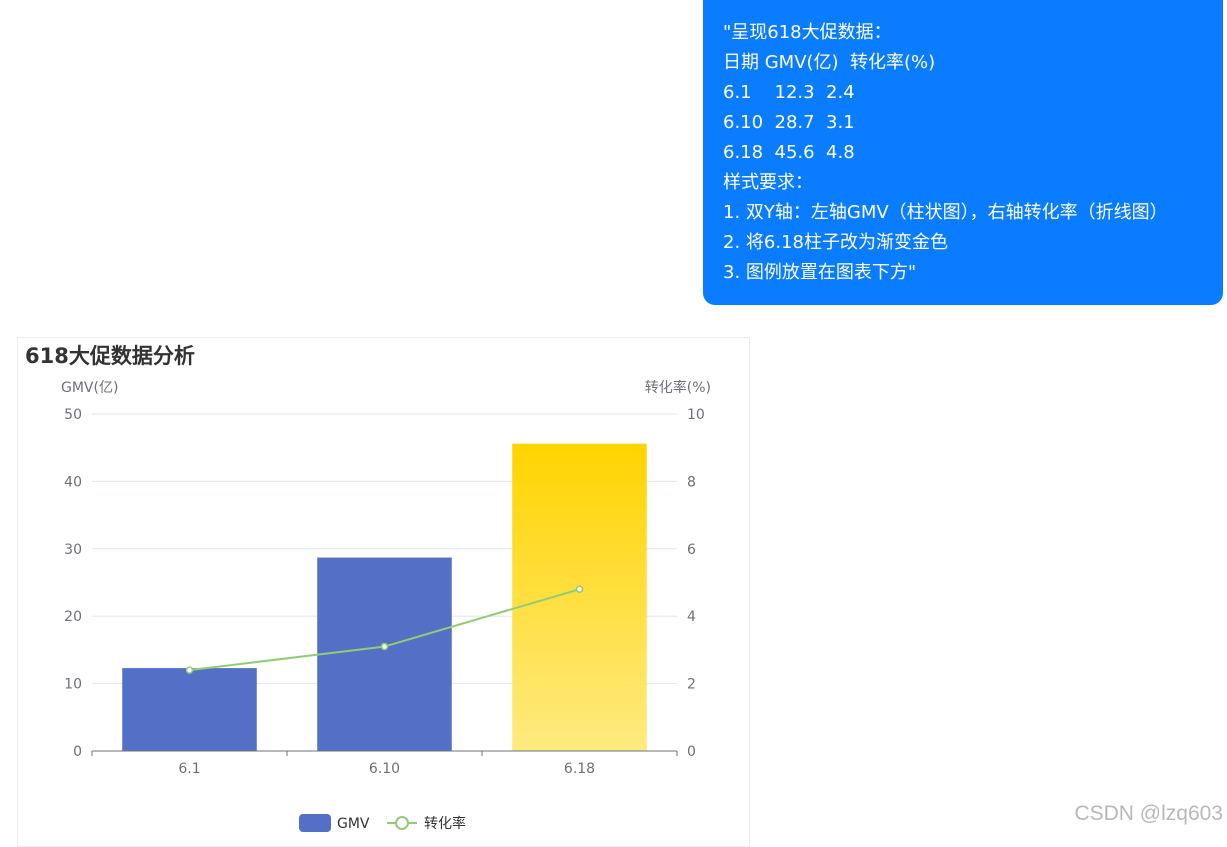 Image resolution: width=1227 pixels, height=847 pixels. I want to click on legend-label-conversion: 转化率, so click(445, 823).